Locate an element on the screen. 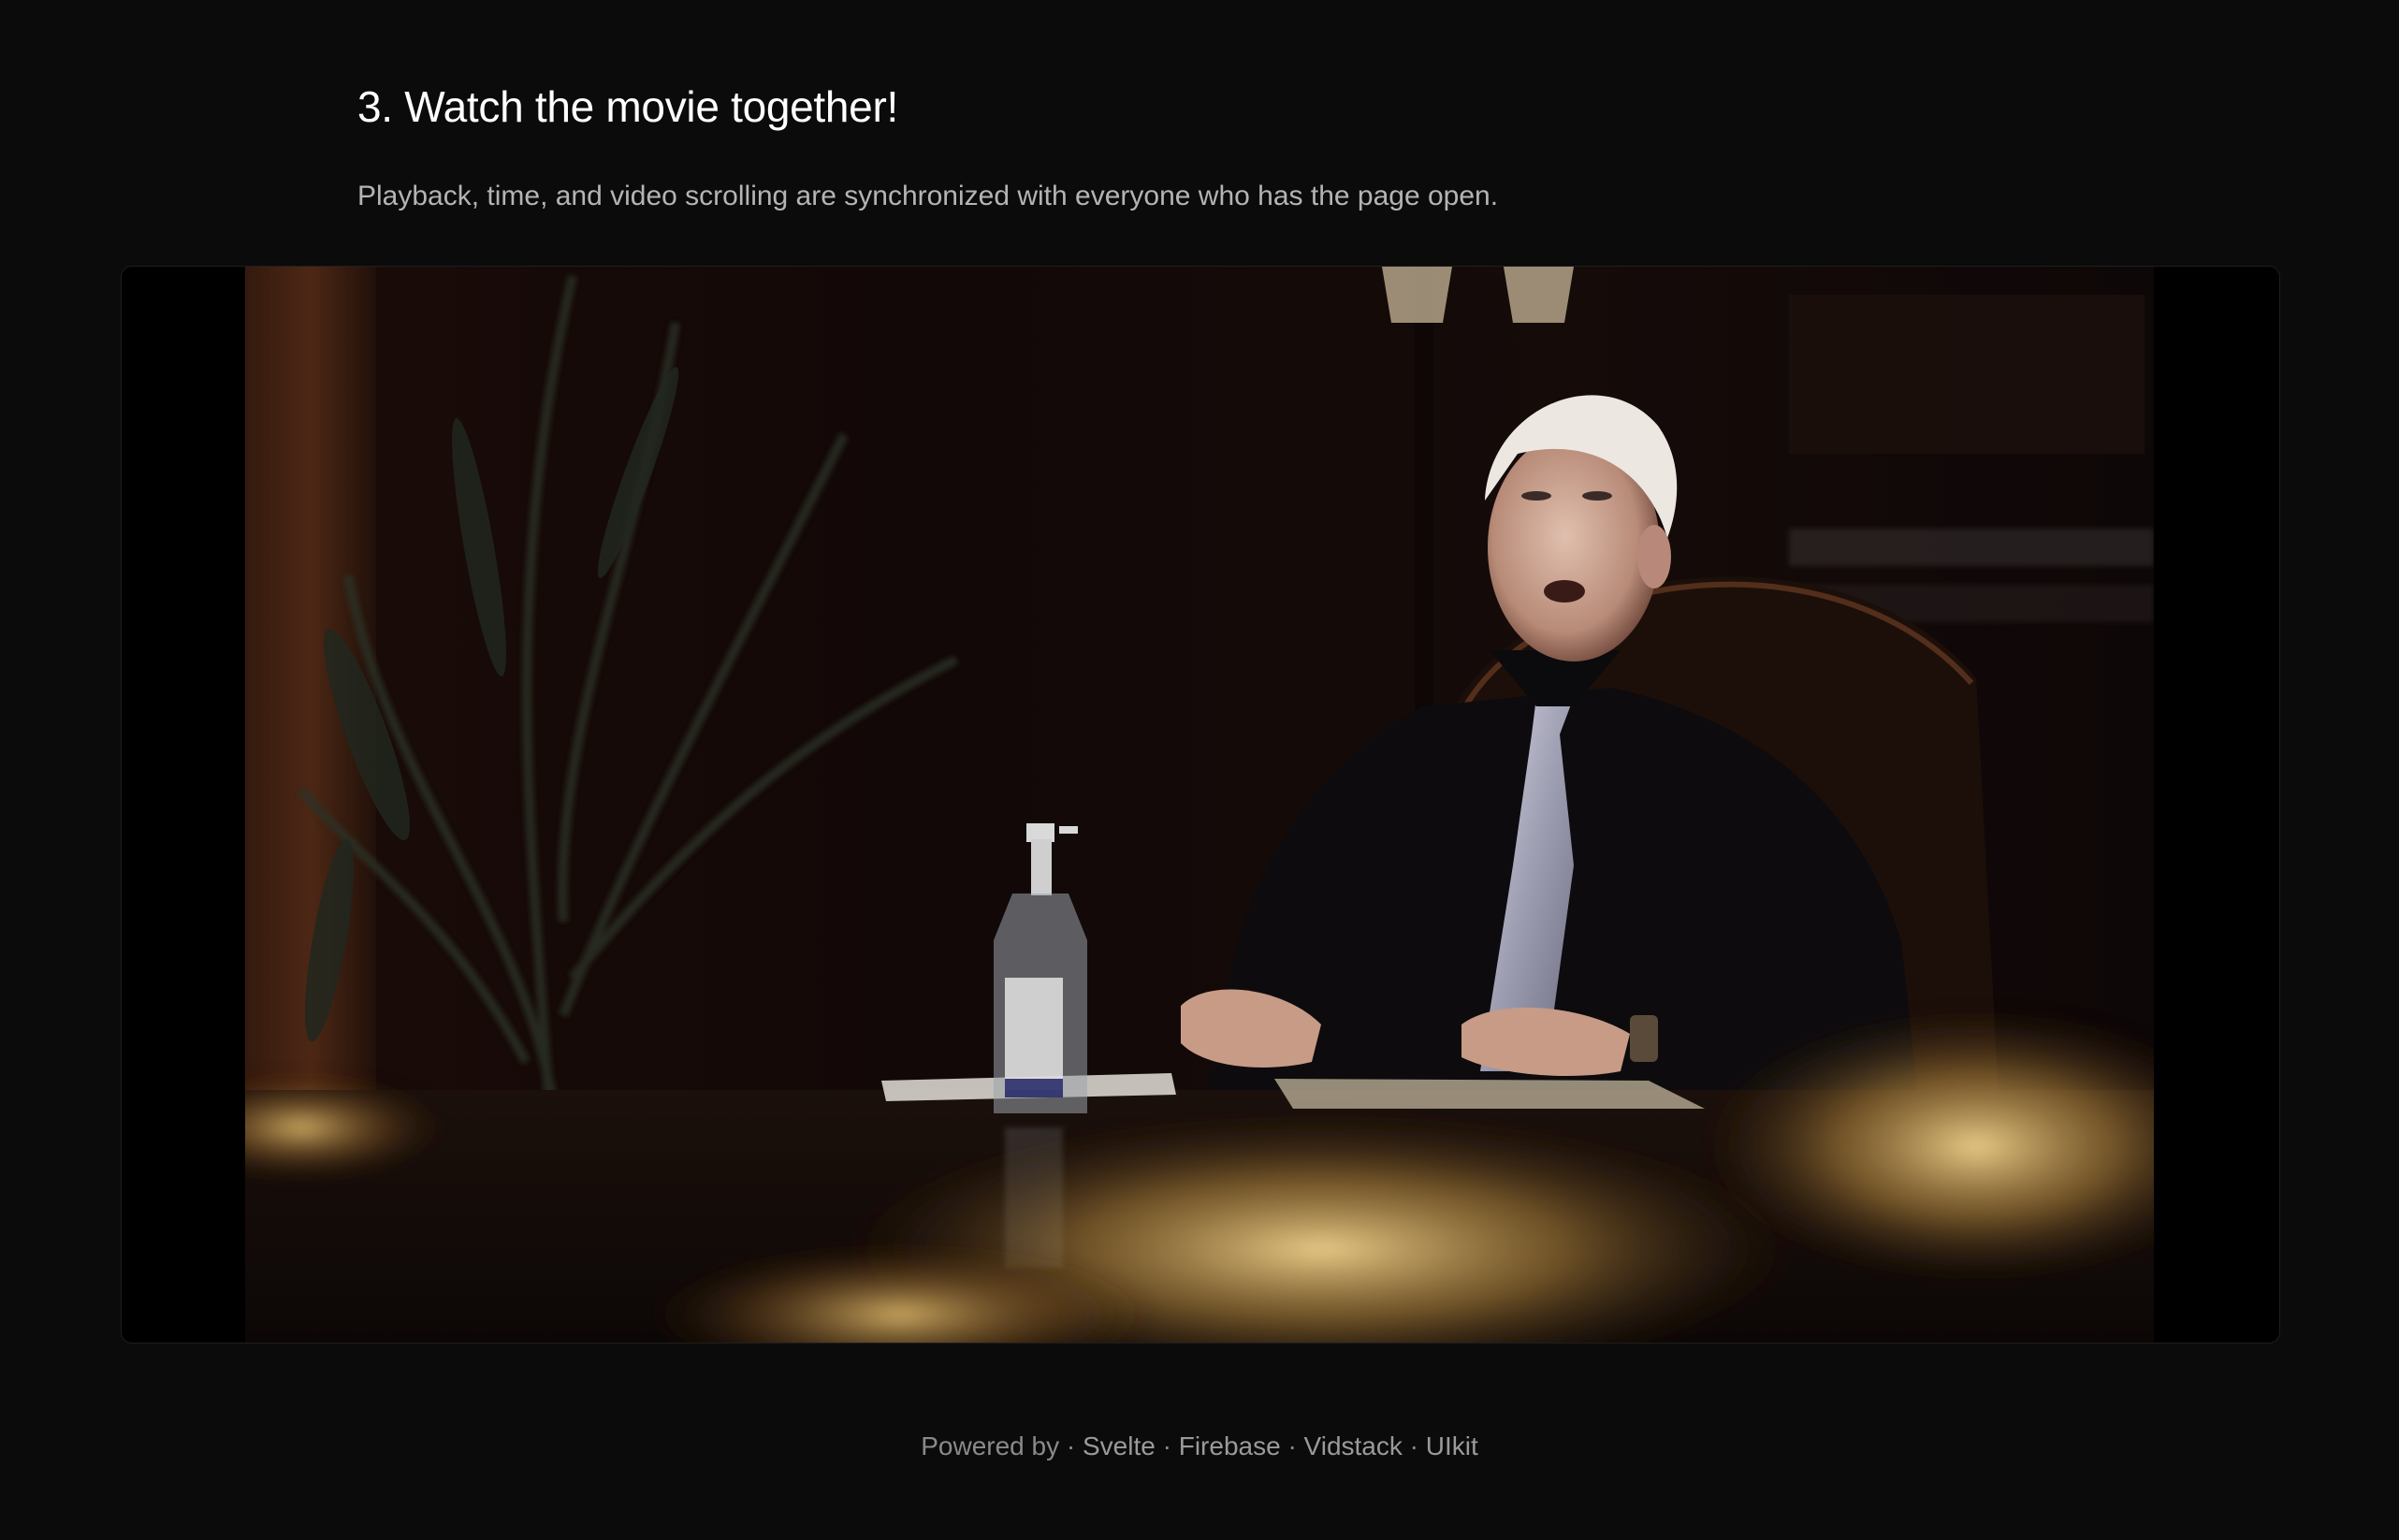 The width and height of the screenshot is (2399, 1540). footer-link-svelte: Svelte is located at coordinates (1119, 1445).